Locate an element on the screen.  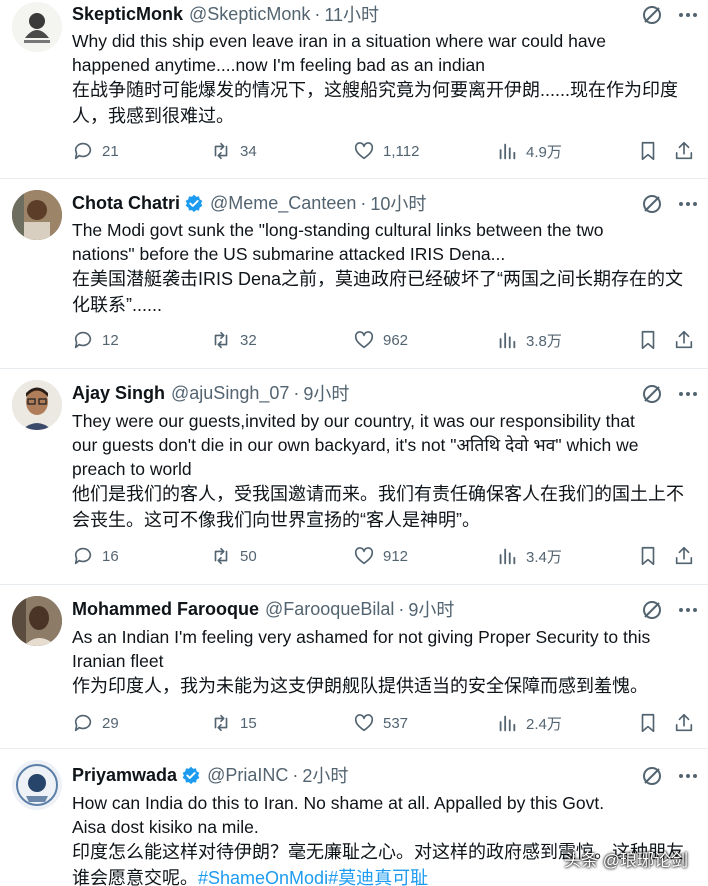
reply-button: 16 is located at coordinates (95, 556).